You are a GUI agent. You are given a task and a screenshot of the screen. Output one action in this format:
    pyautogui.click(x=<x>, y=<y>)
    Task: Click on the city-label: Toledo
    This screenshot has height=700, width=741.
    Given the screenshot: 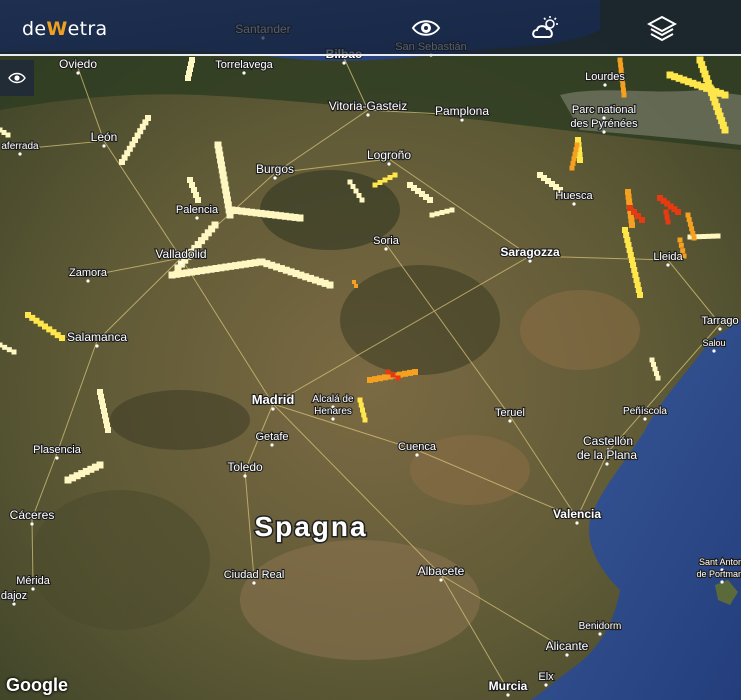 What is the action you would take?
    pyautogui.click(x=245, y=467)
    